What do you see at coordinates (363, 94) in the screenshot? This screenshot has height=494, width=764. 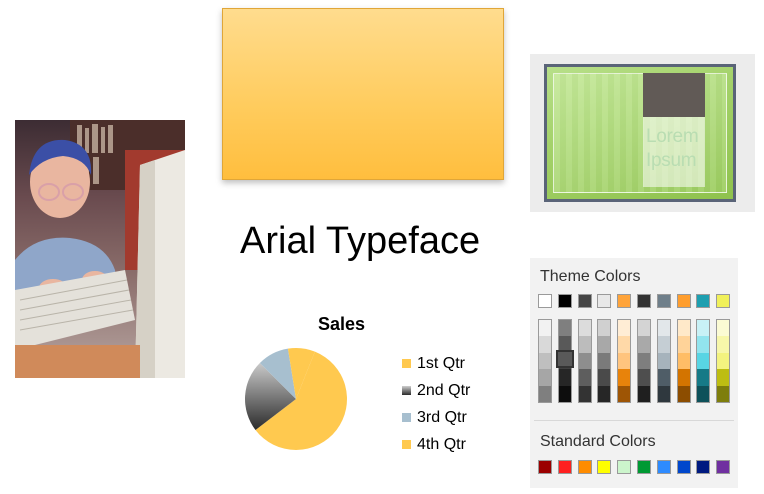 I see `orange-shape-sample` at bounding box center [363, 94].